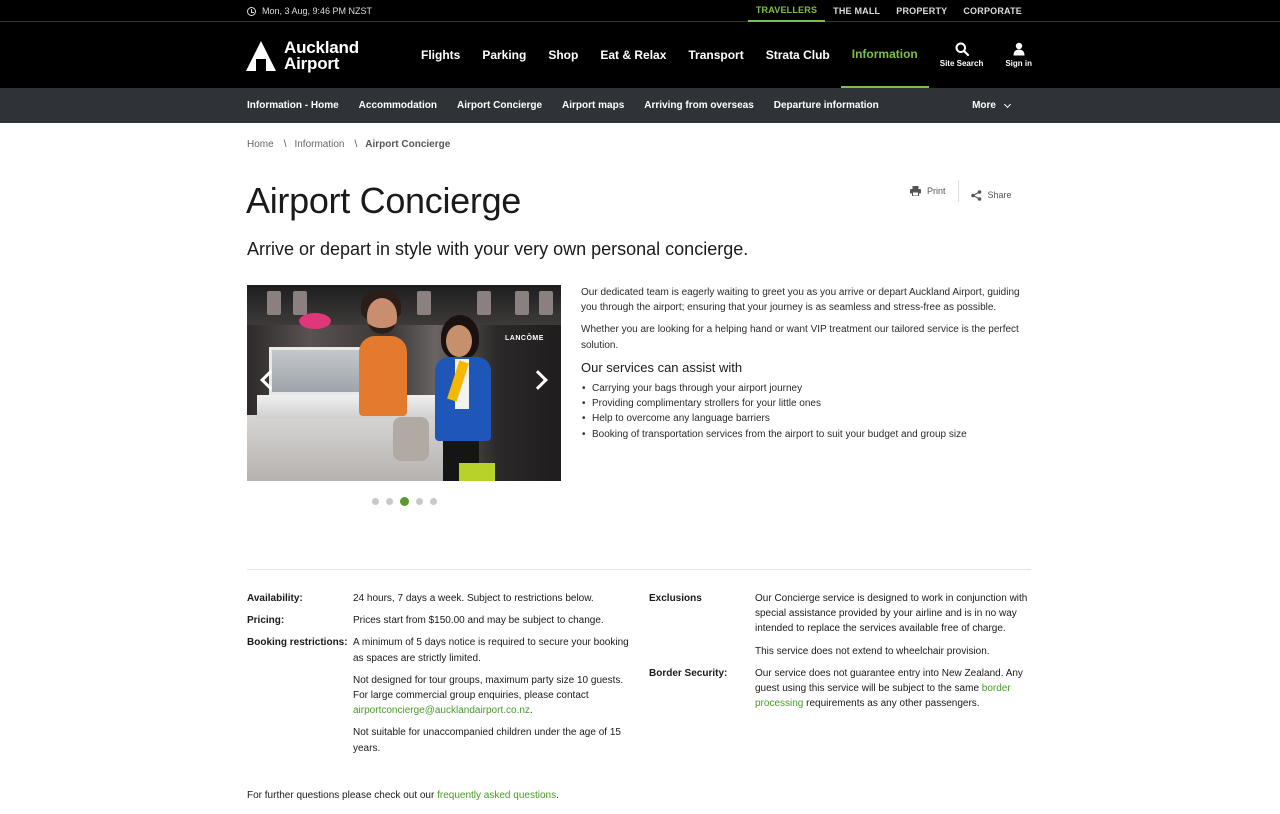 The image size is (1280, 814). I want to click on subnav-accommodation: Accommodation, so click(398, 105).